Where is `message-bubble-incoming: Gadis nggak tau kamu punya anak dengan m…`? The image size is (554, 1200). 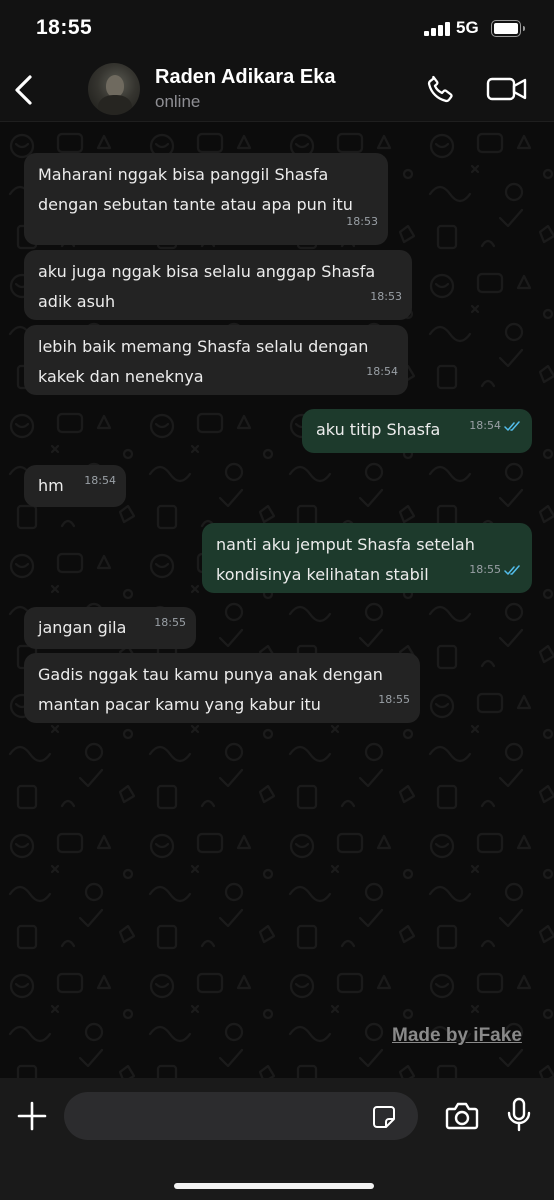
message-bubble-incoming: Gadis nggak tau kamu punya anak dengan m… is located at coordinates (222, 688).